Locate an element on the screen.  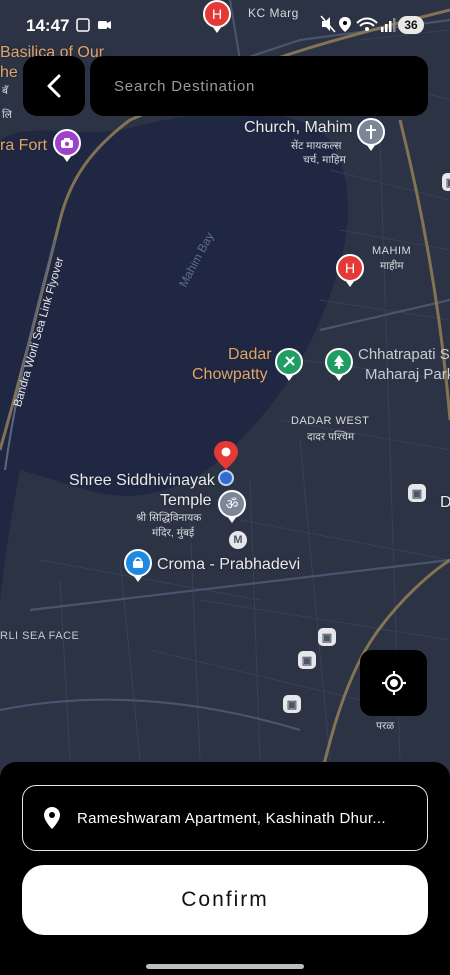
location-pin-icon is located at coordinates (52, 818).